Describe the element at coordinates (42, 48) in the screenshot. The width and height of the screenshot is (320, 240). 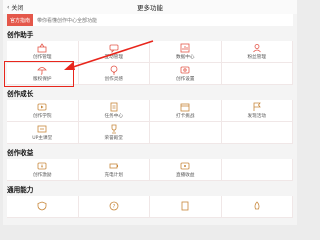
I see `creation-manage-icon` at that location.